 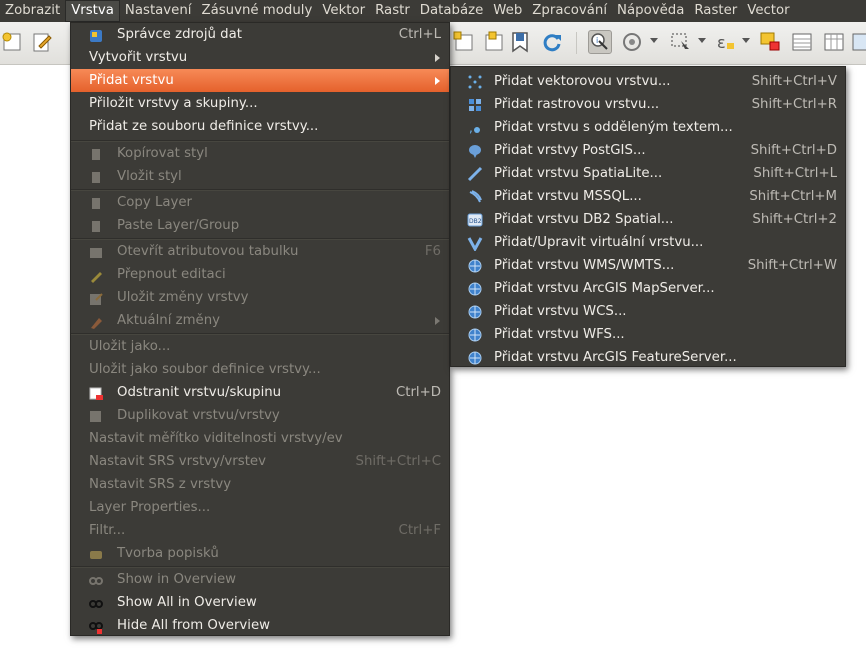 What do you see at coordinates (260, 153) in the screenshot?
I see `menu-item-copy-style: Kopírovat styl` at bounding box center [260, 153].